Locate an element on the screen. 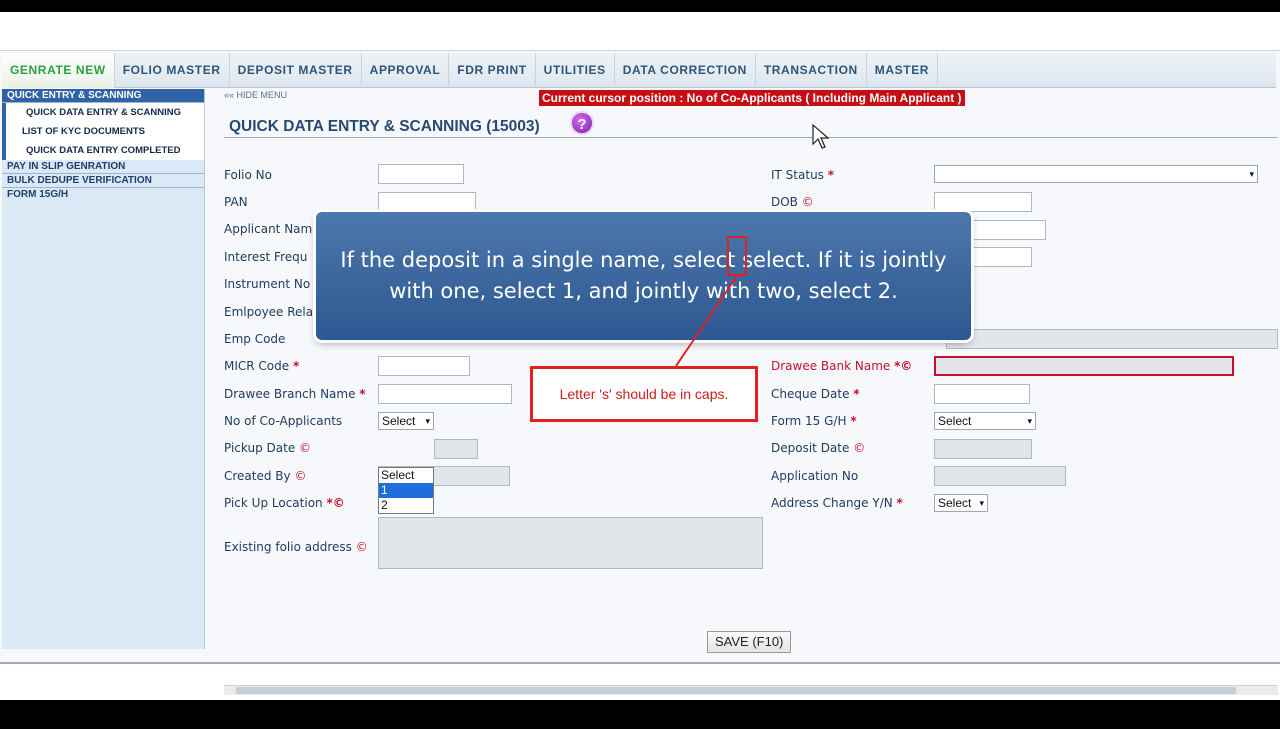  nav-fdr-print: FDR PRINT is located at coordinates (492, 70).